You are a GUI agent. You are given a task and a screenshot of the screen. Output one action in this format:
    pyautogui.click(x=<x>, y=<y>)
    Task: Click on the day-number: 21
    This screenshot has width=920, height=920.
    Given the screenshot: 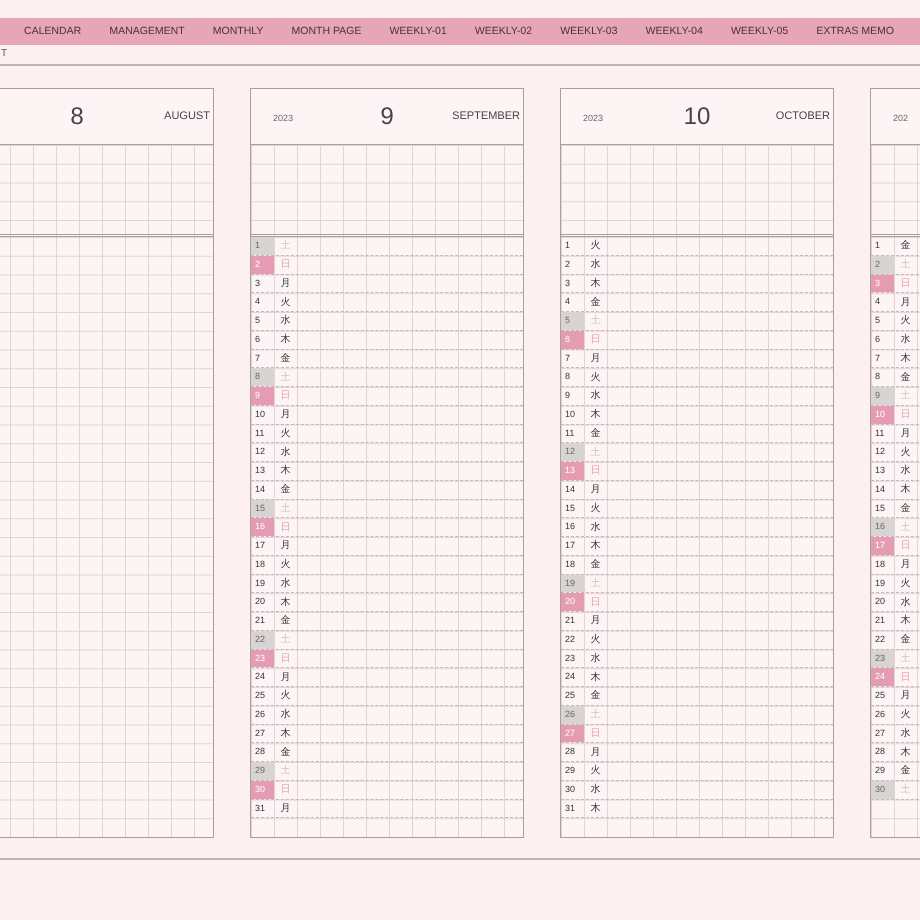 What is the action you would take?
    pyautogui.click(x=260, y=621)
    